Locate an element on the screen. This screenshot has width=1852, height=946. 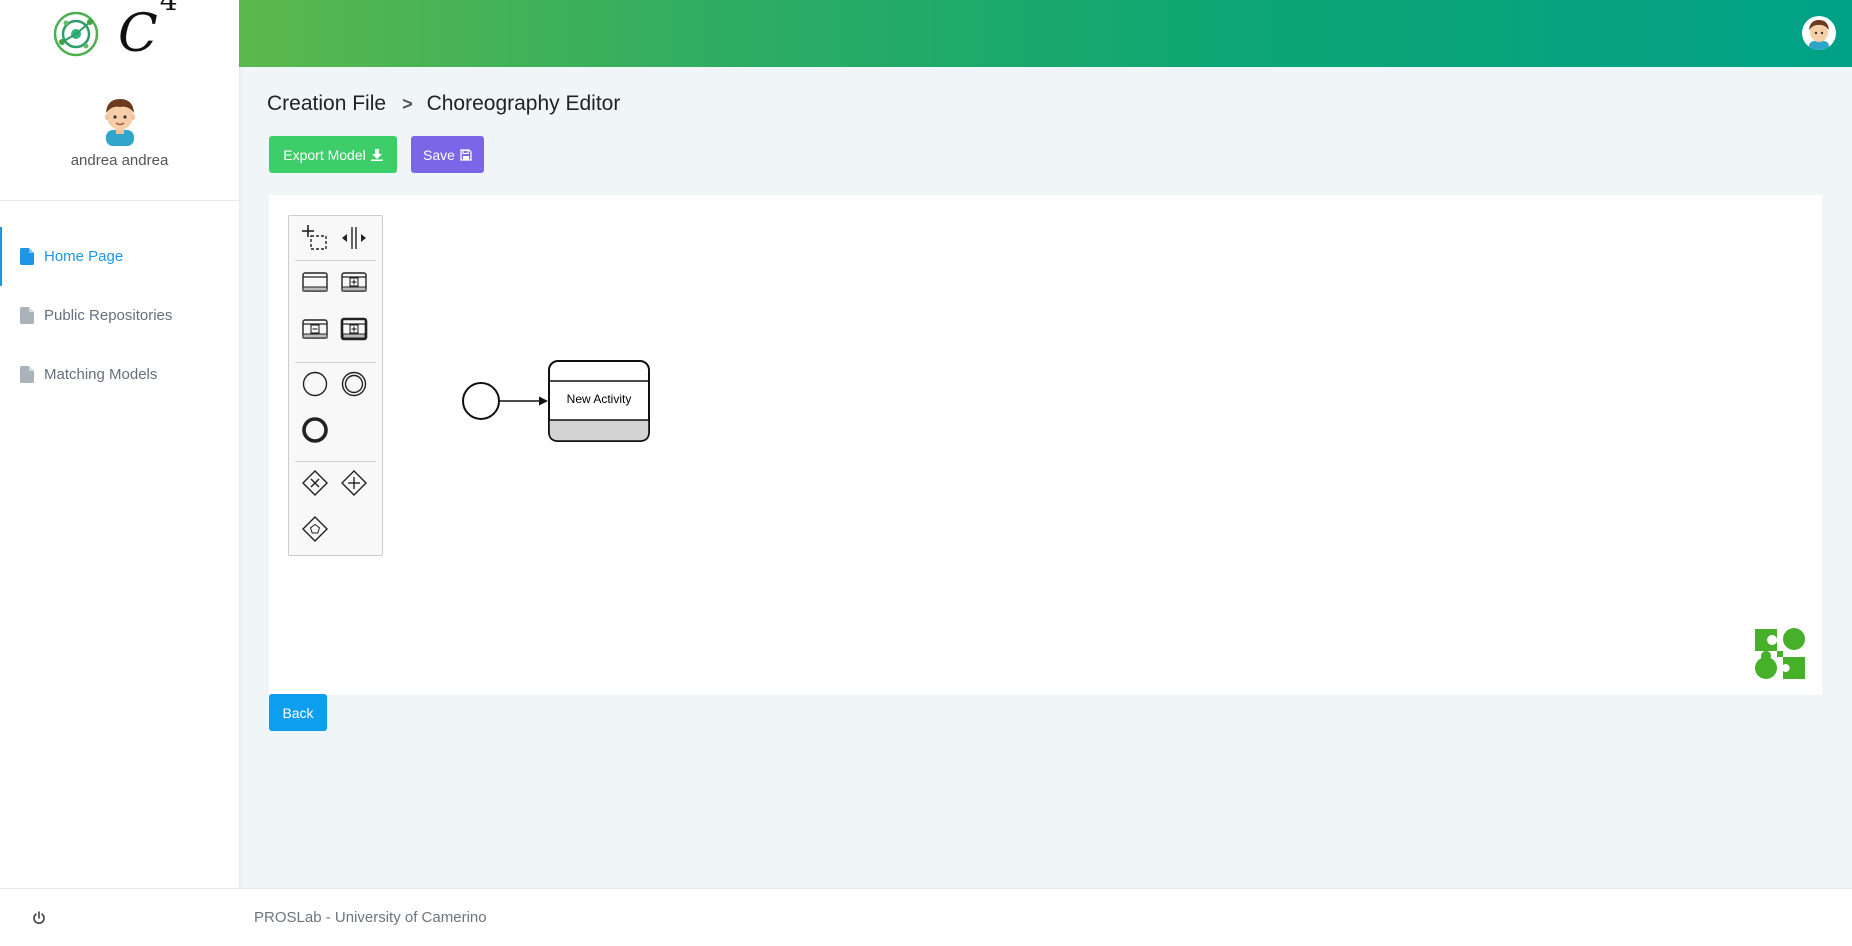
save-icon is located at coordinates (466, 154).